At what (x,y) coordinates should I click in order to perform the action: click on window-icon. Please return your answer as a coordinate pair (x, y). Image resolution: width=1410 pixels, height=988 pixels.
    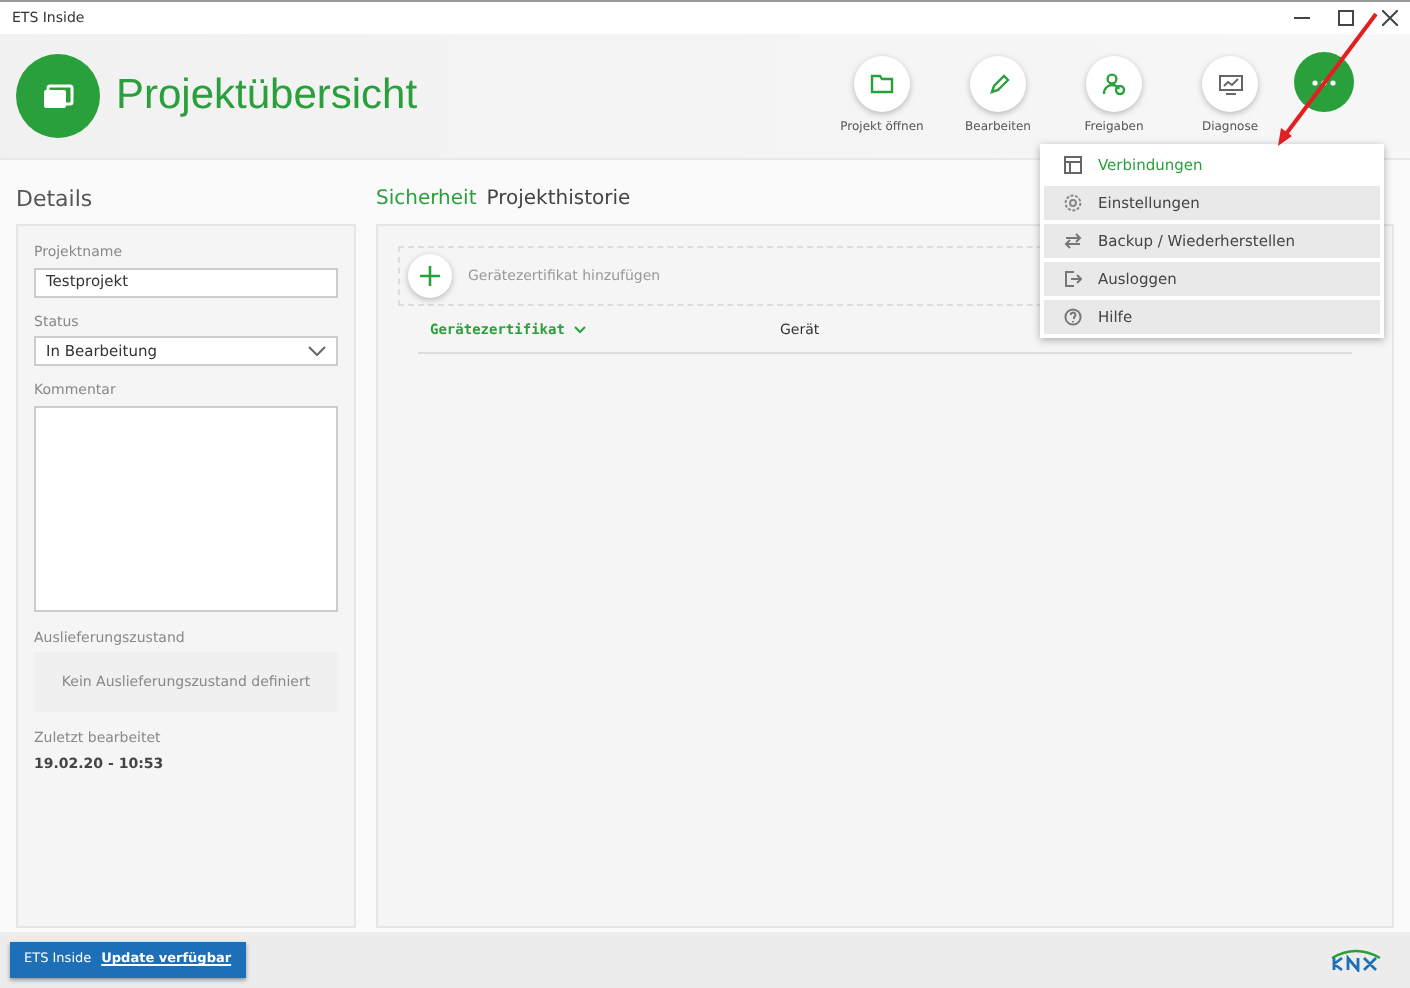
    Looking at the image, I should click on (1073, 165).